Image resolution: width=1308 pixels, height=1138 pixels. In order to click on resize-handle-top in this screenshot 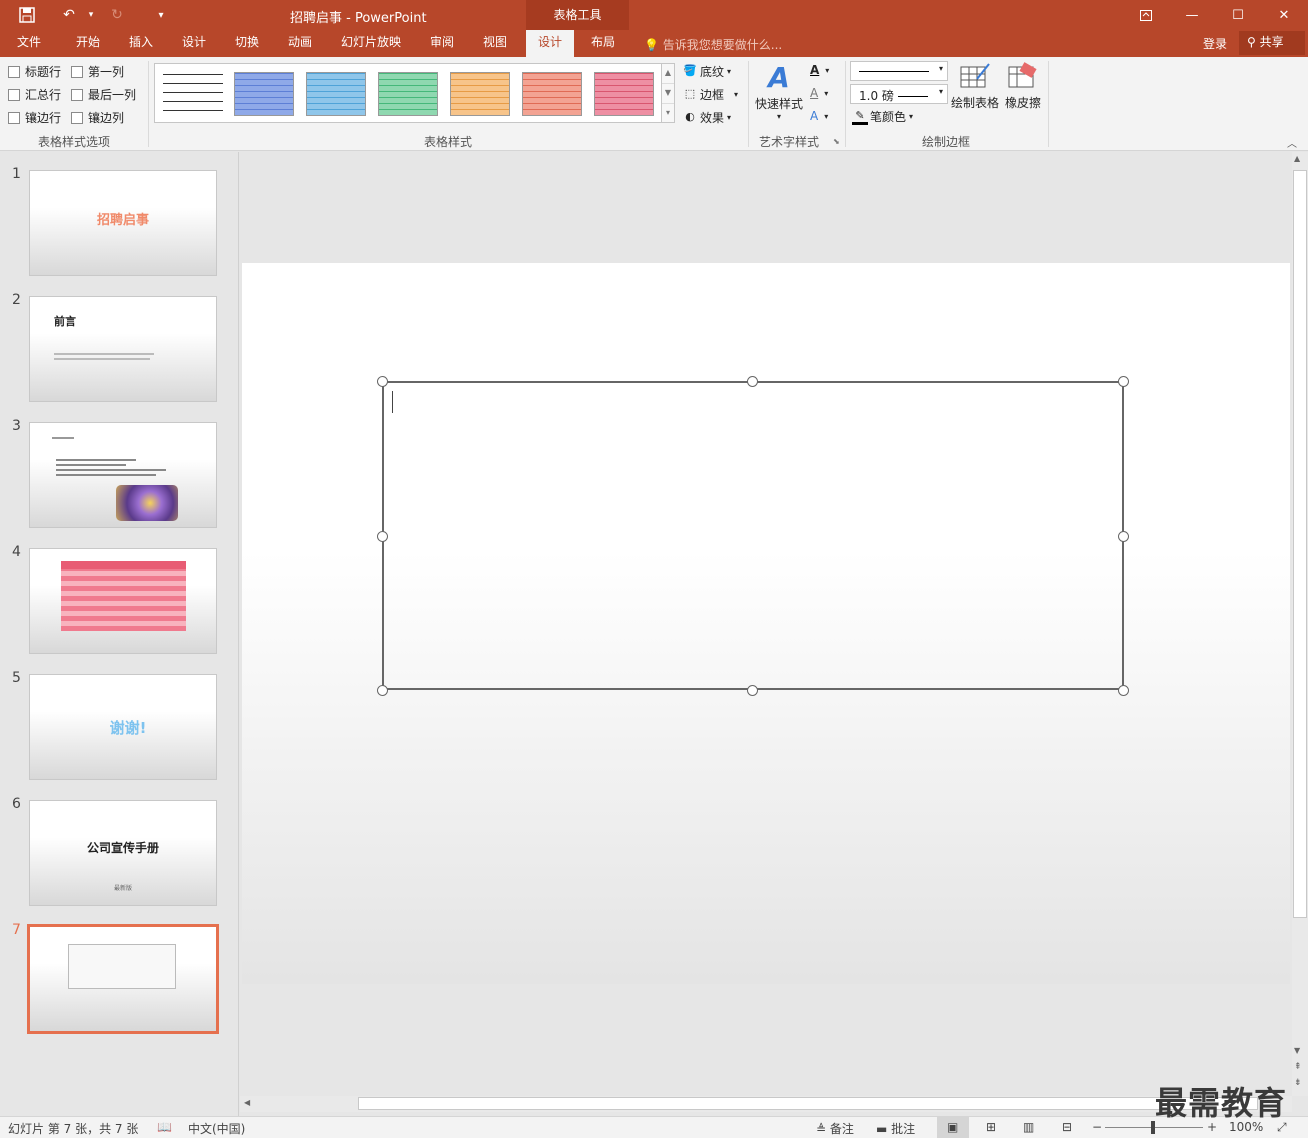, I will do `click(752, 381)`.